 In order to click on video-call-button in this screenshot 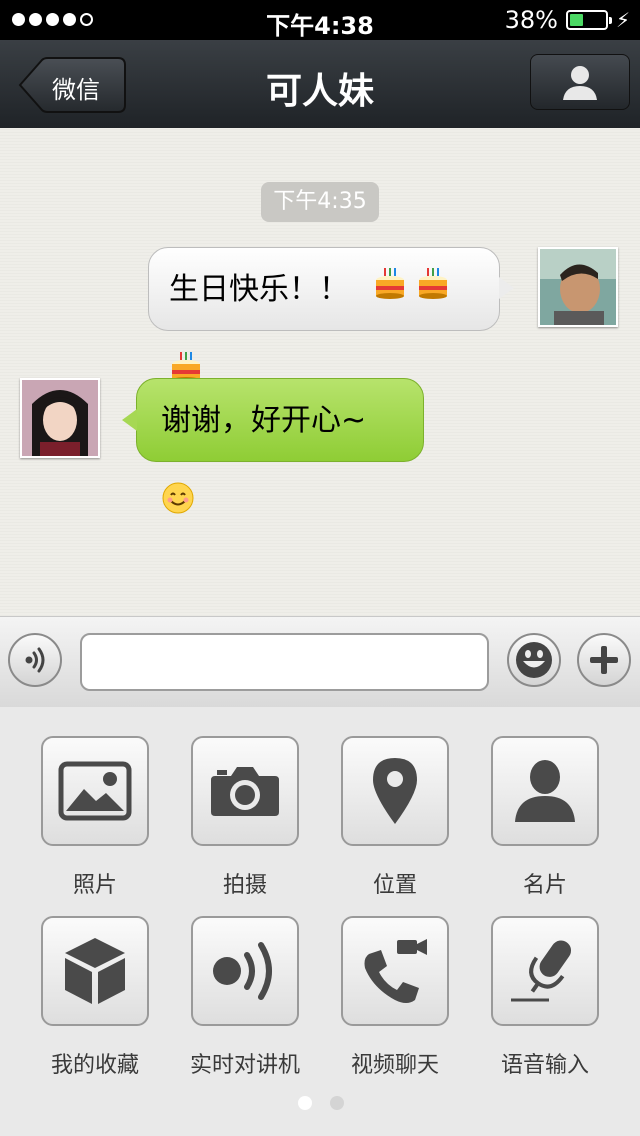, I will do `click(395, 971)`.